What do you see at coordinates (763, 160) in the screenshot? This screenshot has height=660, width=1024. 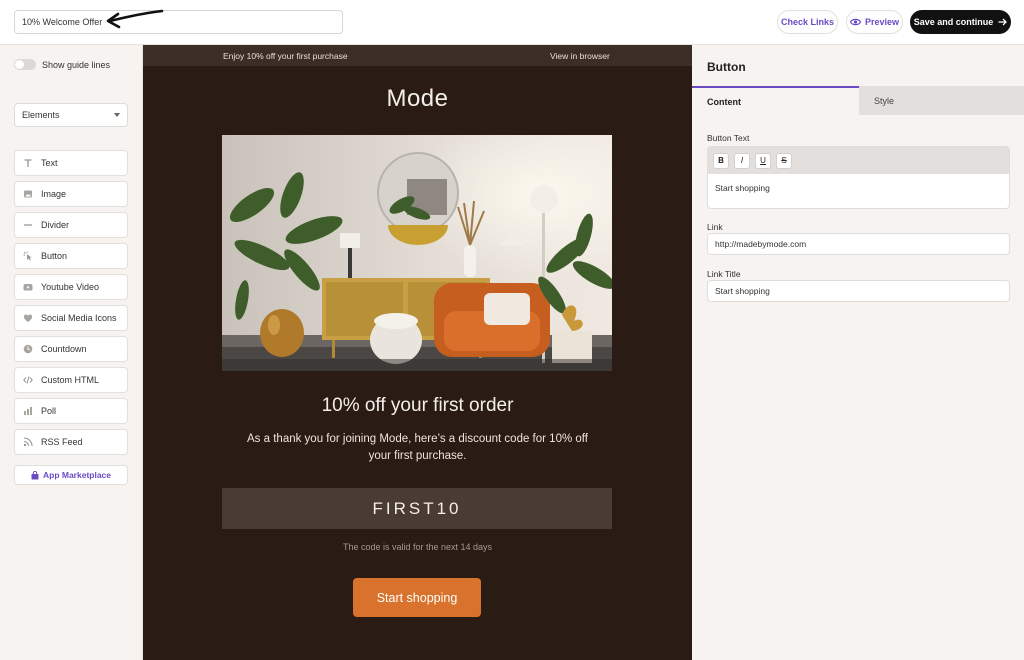 I see `underline-button: U` at bounding box center [763, 160].